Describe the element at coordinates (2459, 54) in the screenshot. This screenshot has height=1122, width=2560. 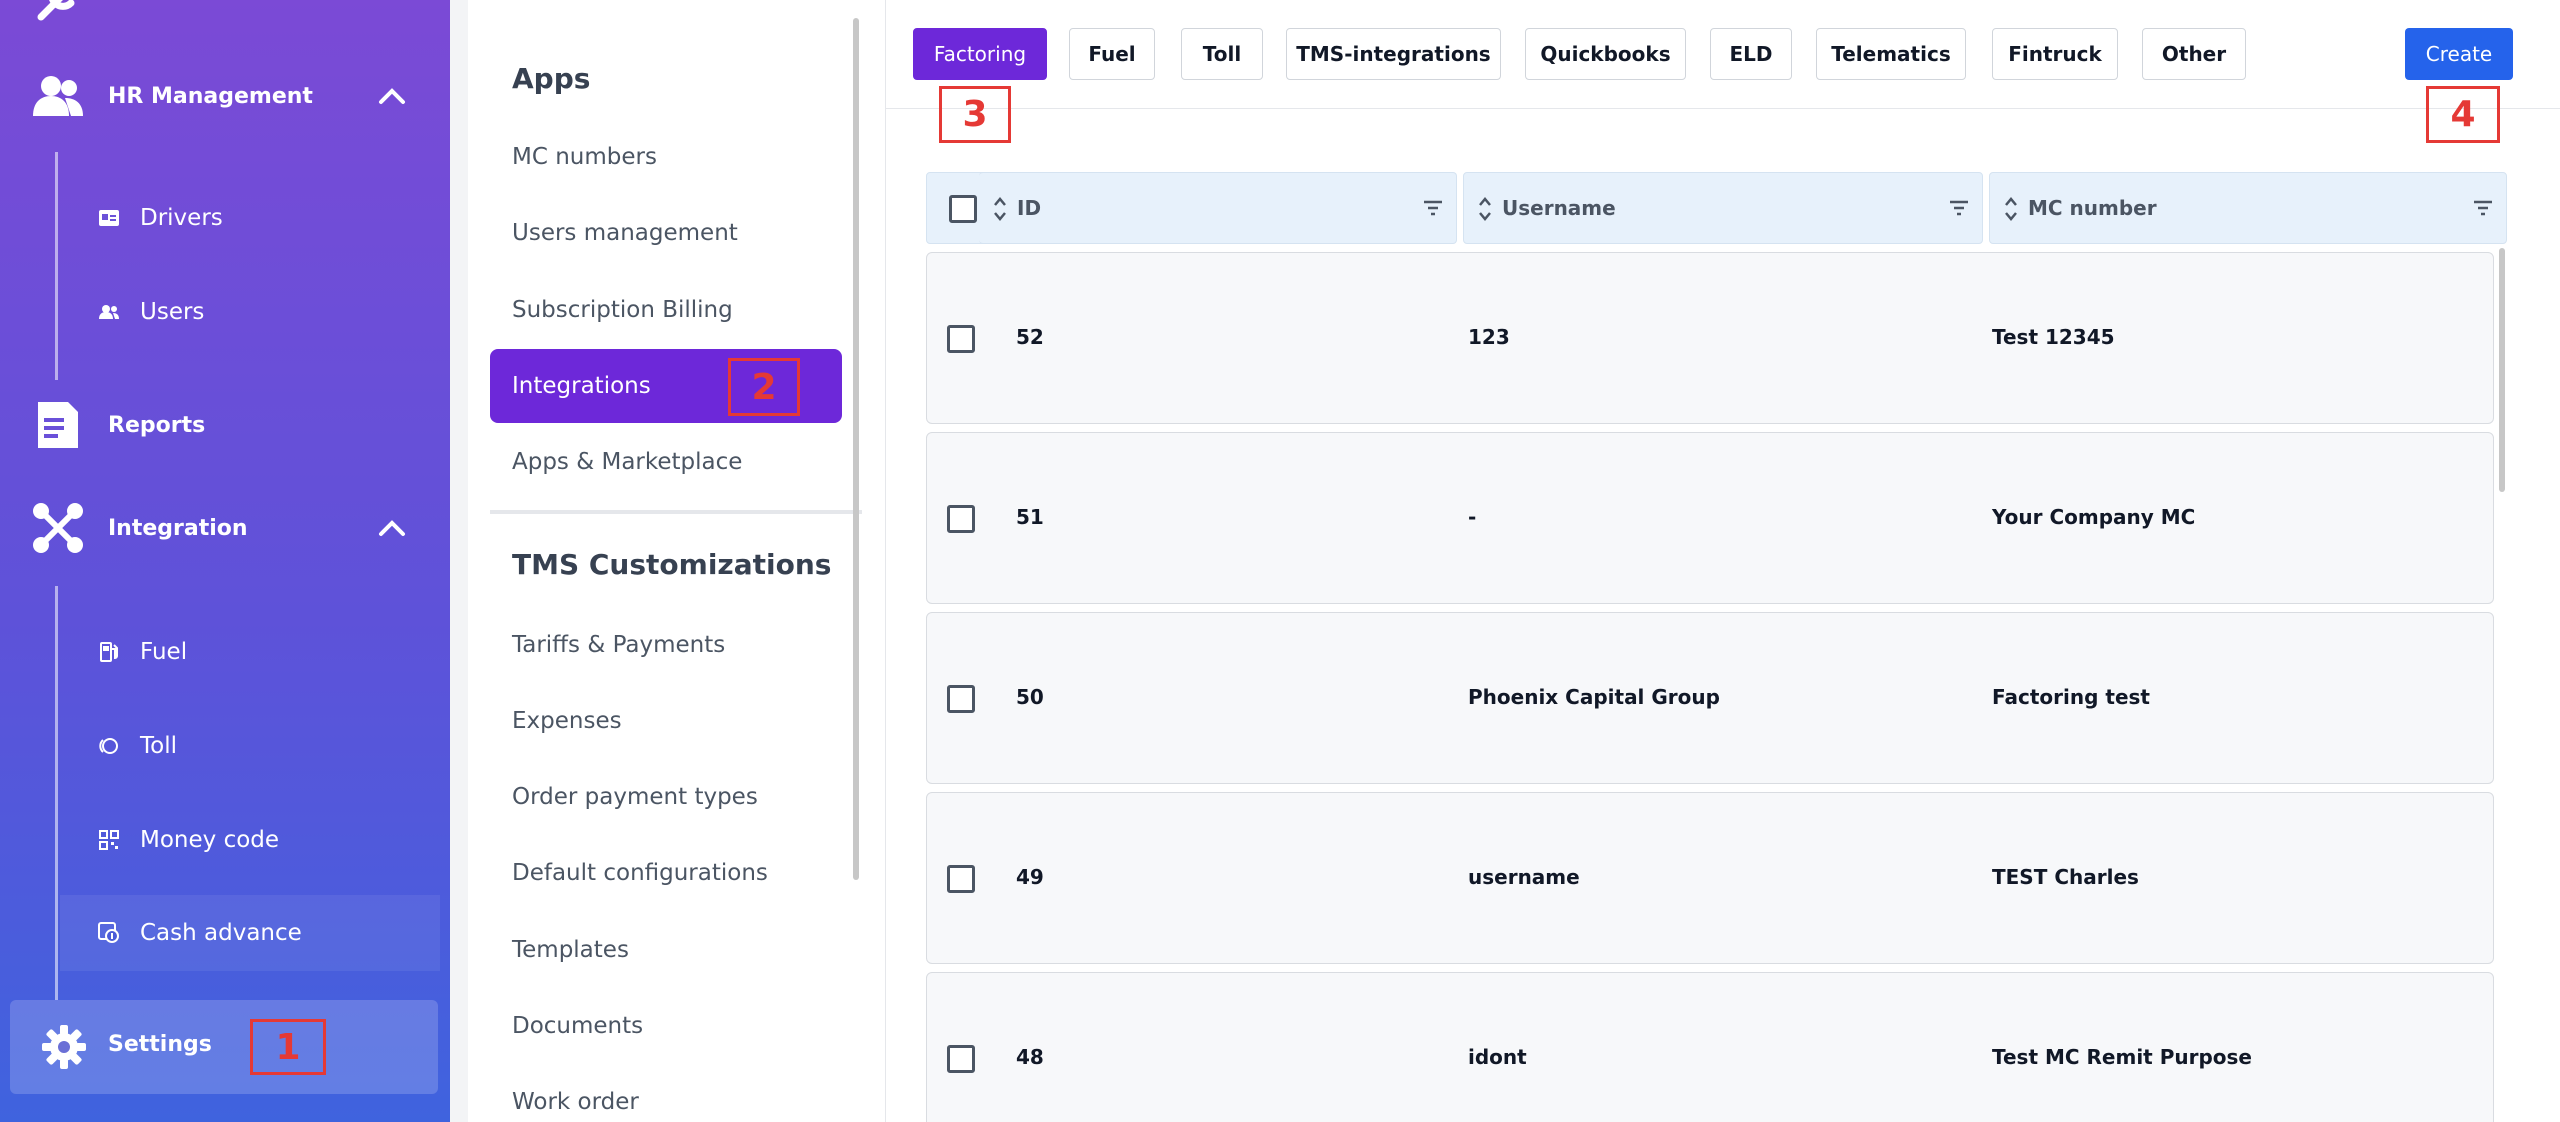
I see `create-button: Create` at that location.